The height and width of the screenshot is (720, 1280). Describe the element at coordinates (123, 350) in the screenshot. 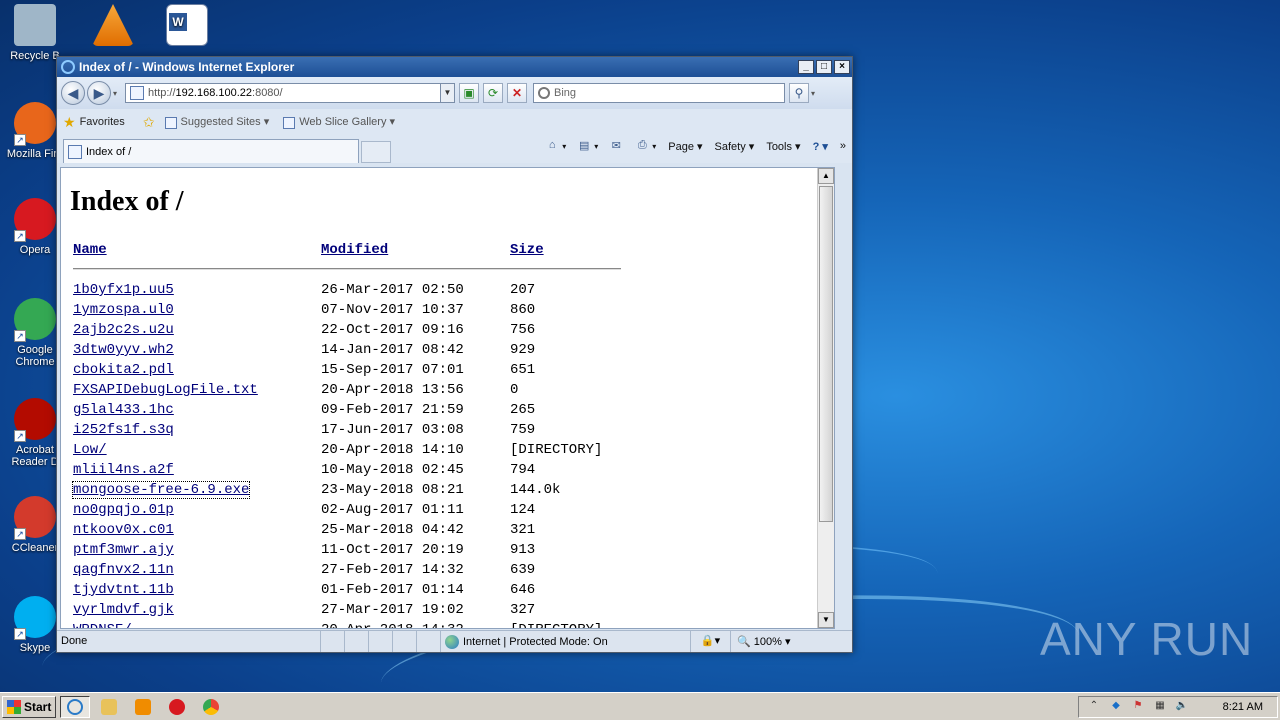

I see `file-link: 3dtw0yyv.wh2` at that location.